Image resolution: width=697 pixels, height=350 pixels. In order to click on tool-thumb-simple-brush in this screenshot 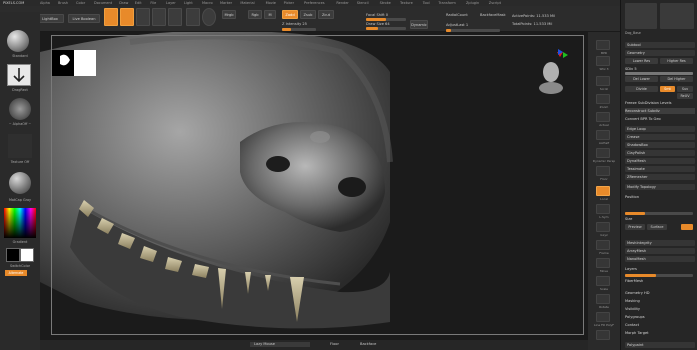, I will do `click(641, 16)`.